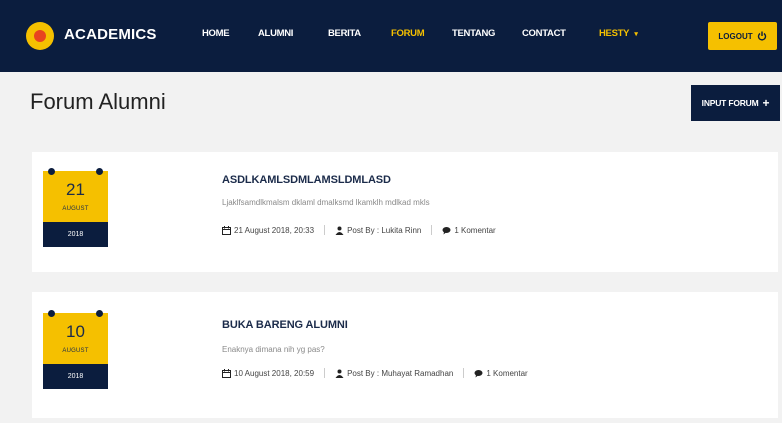  Describe the element at coordinates (636, 34) in the screenshot. I see `chevron-down-icon: ▾` at that location.